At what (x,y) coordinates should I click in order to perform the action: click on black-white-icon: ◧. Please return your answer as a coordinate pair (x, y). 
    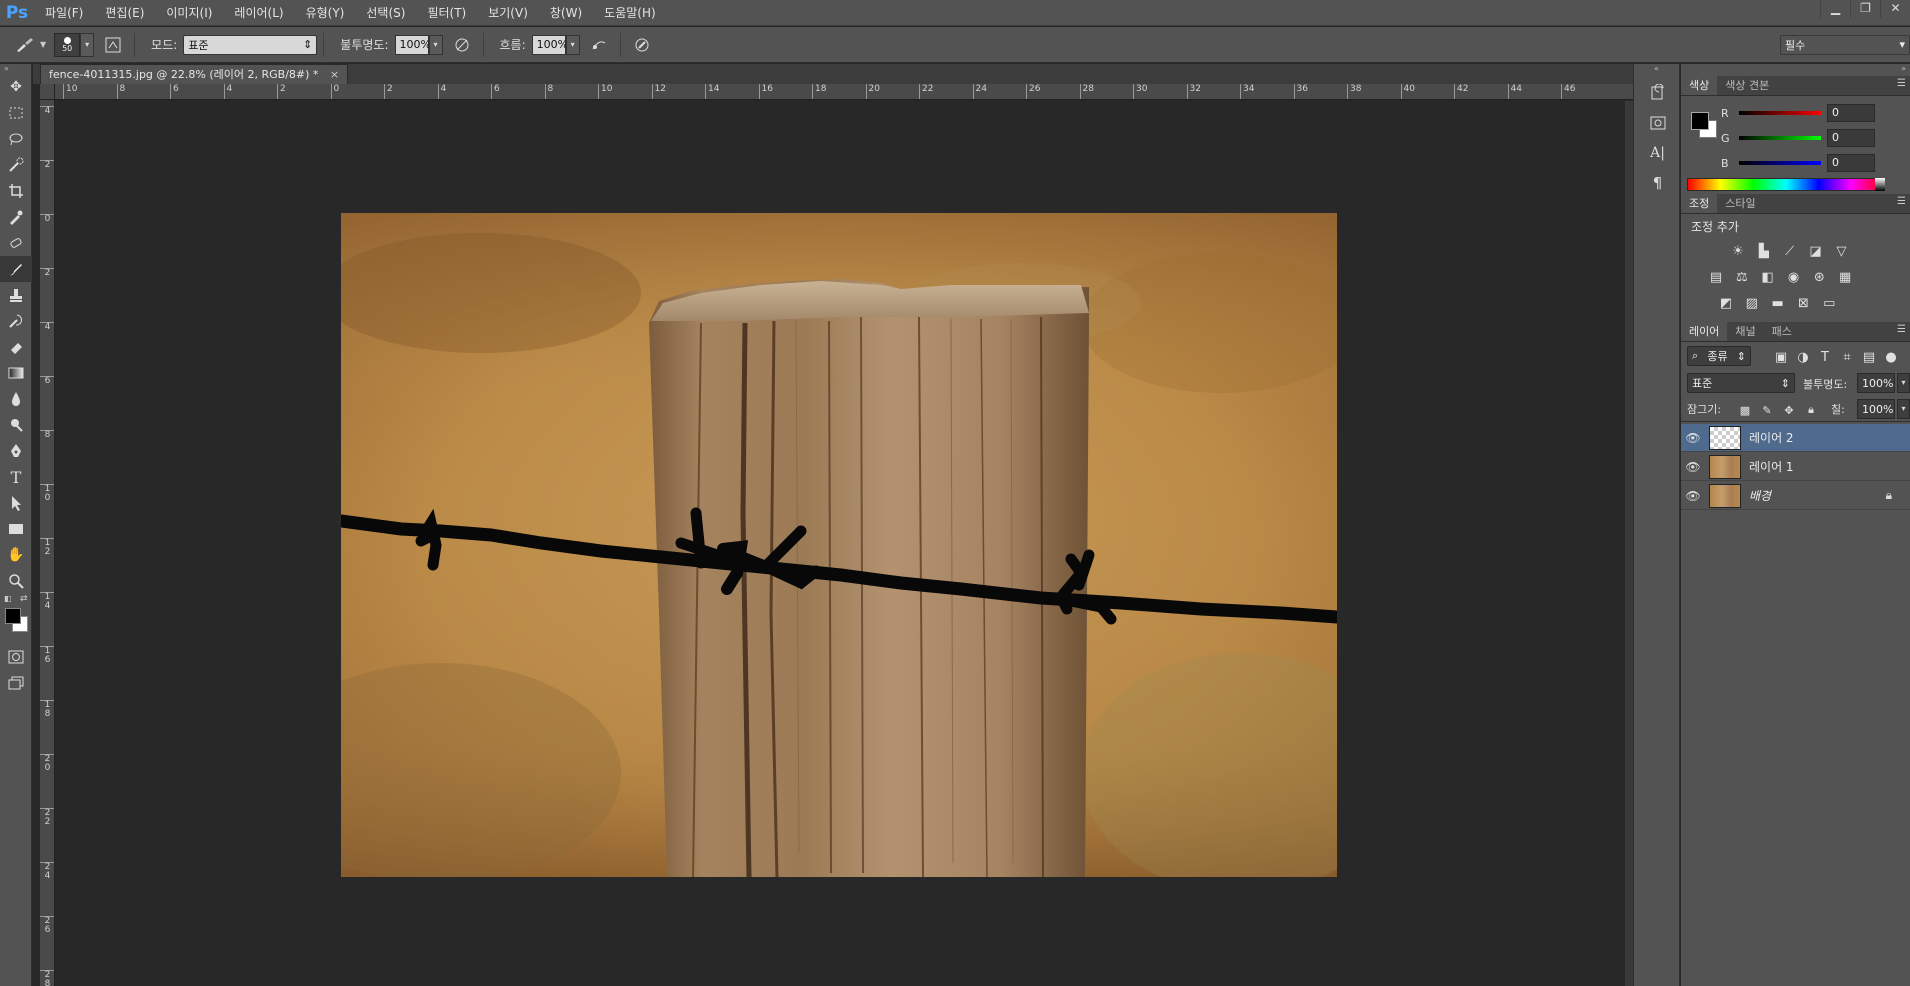
    Looking at the image, I should click on (1768, 277).